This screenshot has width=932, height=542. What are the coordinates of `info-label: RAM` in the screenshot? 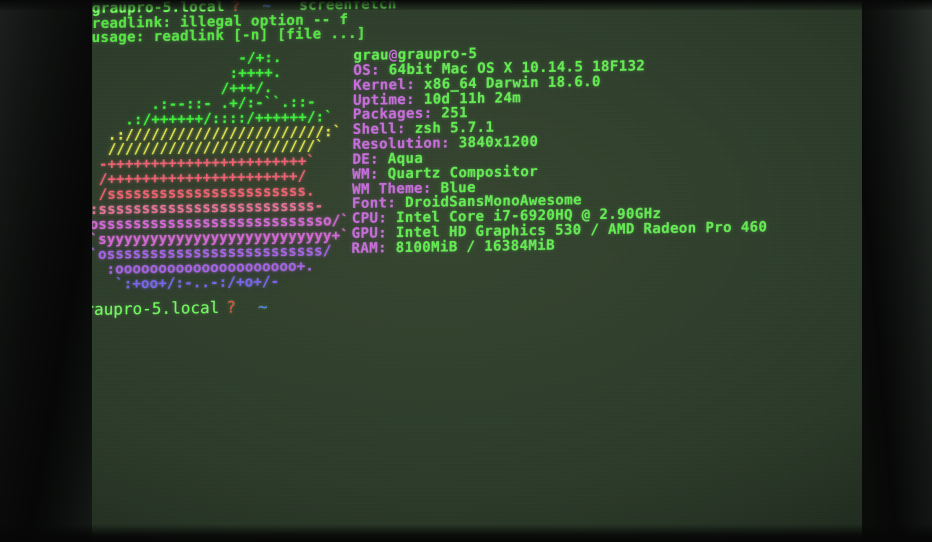 It's located at (365, 248).